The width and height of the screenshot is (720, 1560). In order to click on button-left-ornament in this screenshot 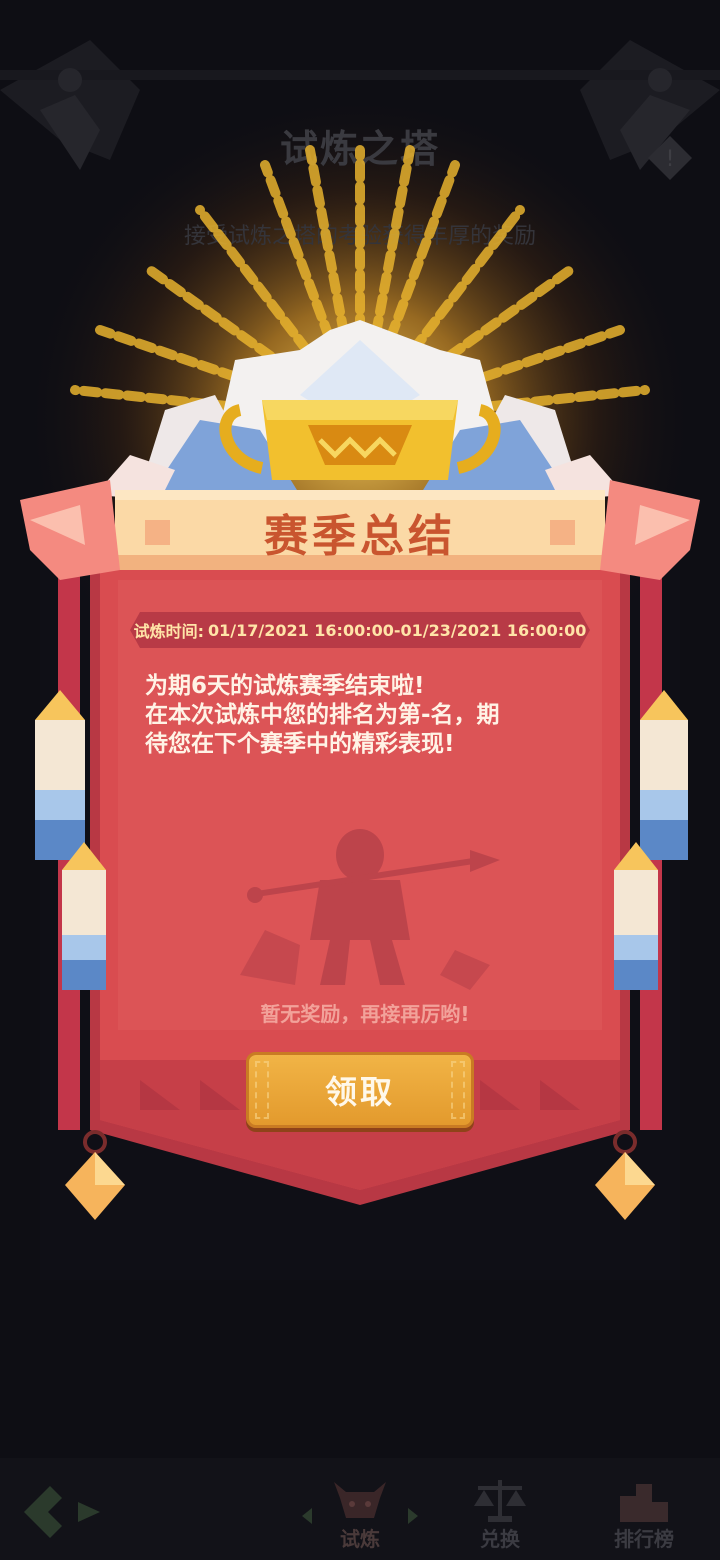, I will do `click(262, 1090)`.